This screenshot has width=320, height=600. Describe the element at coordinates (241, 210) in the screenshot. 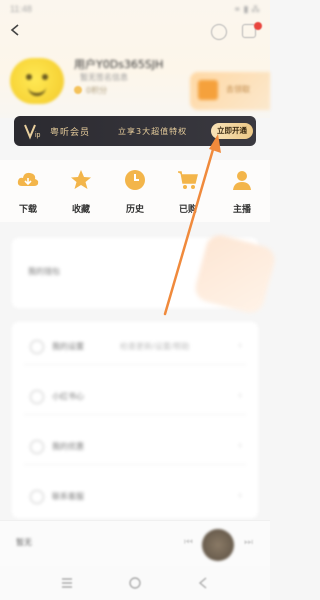

I see `quick-label: 主播` at that location.